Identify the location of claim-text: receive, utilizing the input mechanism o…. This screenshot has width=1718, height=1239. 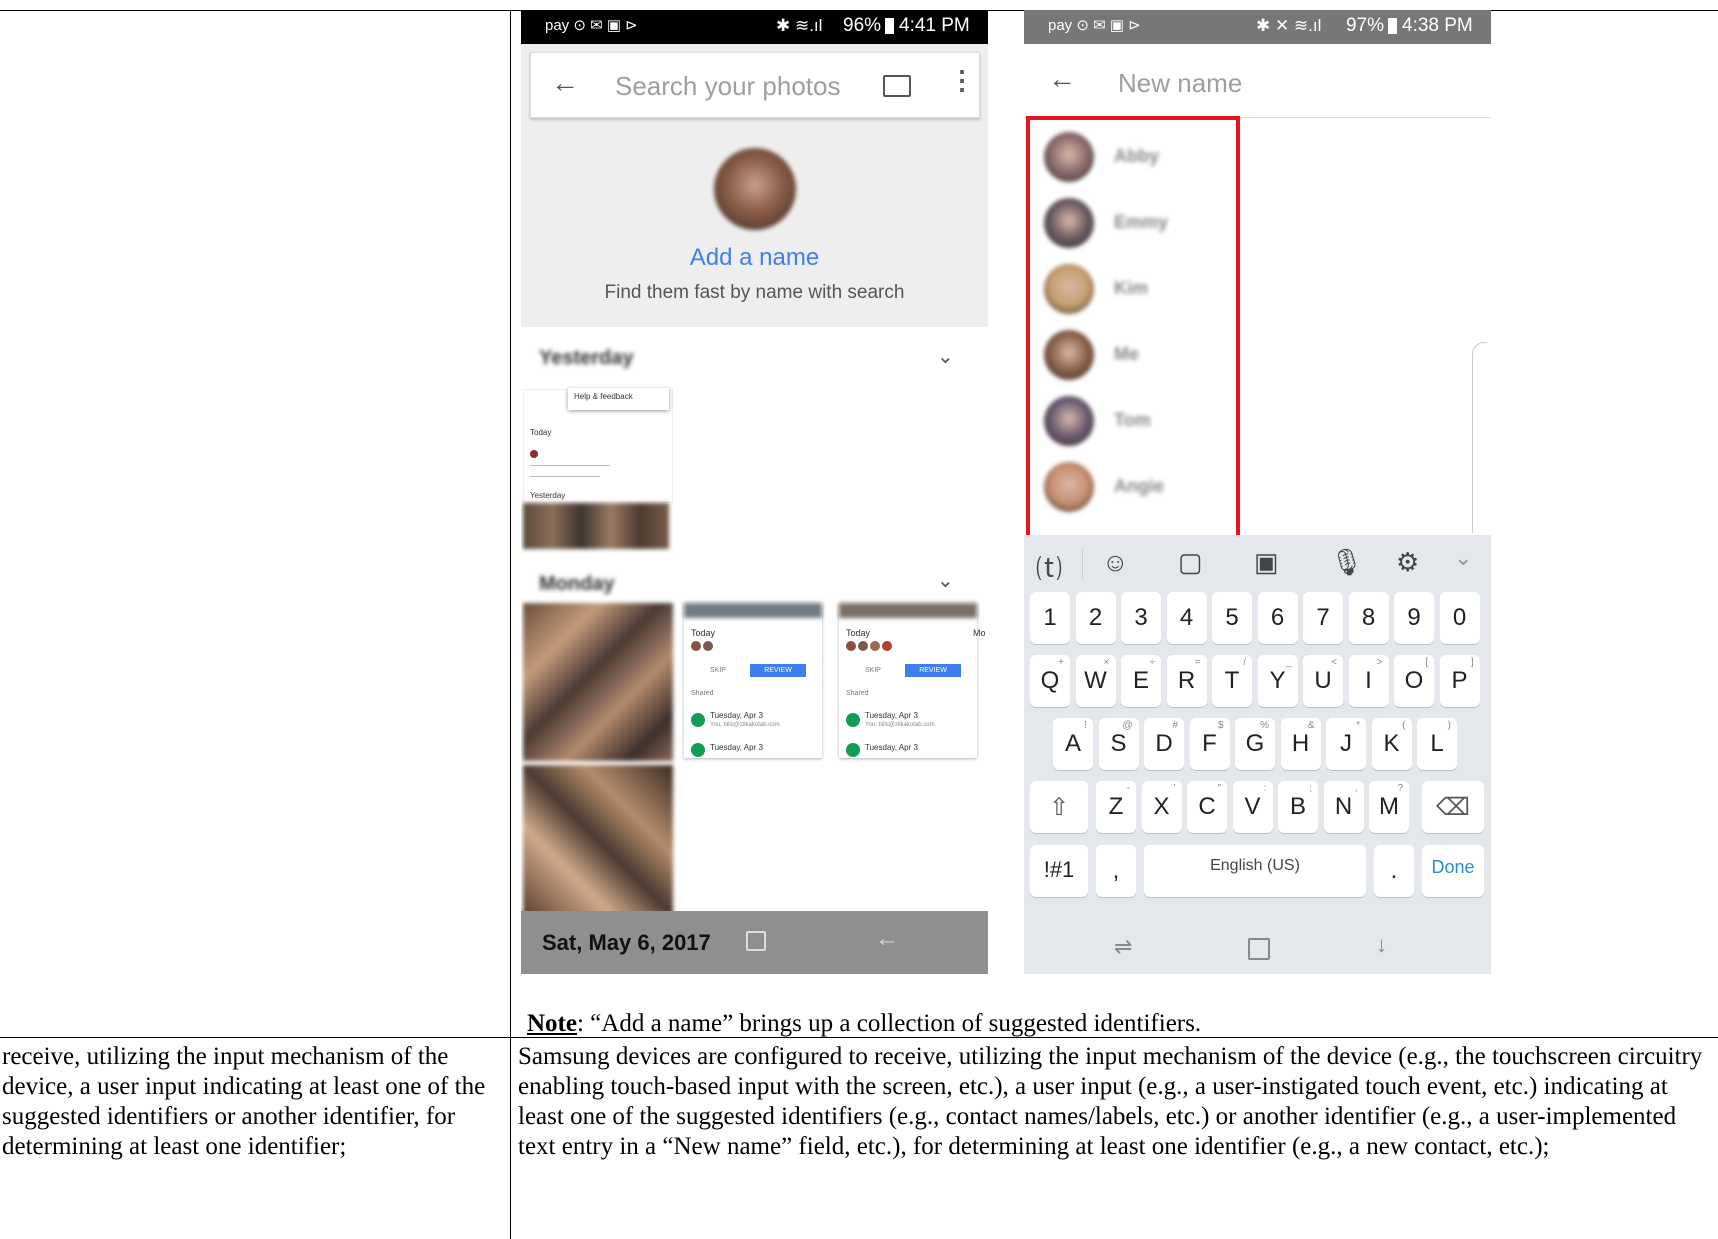
(244, 1101).